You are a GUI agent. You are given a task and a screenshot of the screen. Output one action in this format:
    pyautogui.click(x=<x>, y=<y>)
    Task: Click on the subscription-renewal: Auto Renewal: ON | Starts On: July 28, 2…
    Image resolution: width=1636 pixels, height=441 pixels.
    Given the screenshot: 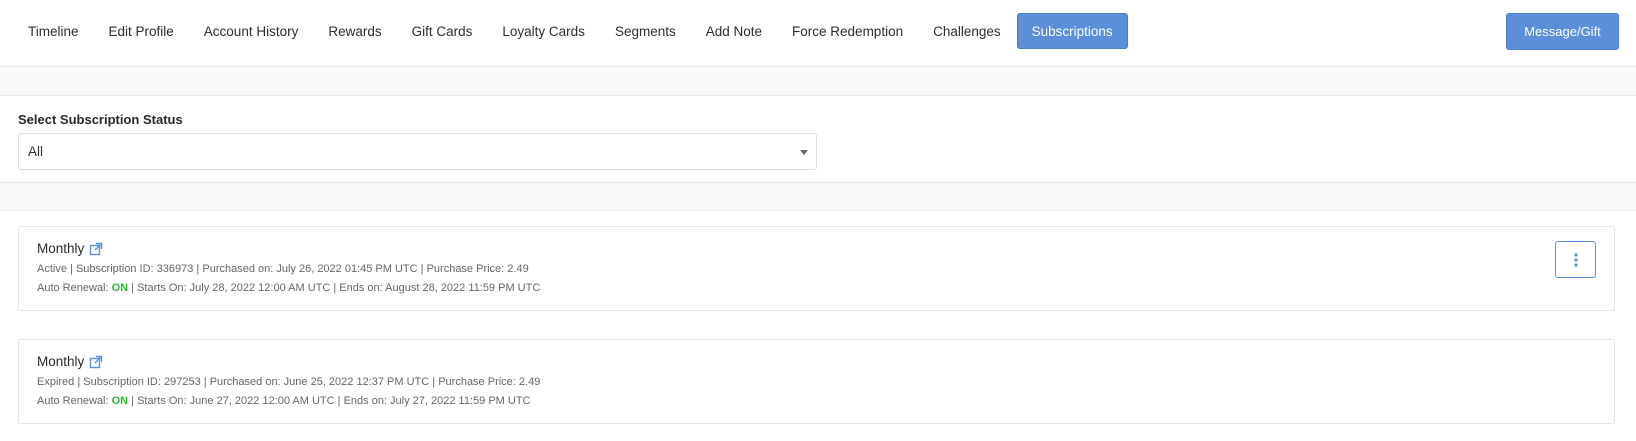 What is the action you would take?
    pyautogui.click(x=289, y=288)
    